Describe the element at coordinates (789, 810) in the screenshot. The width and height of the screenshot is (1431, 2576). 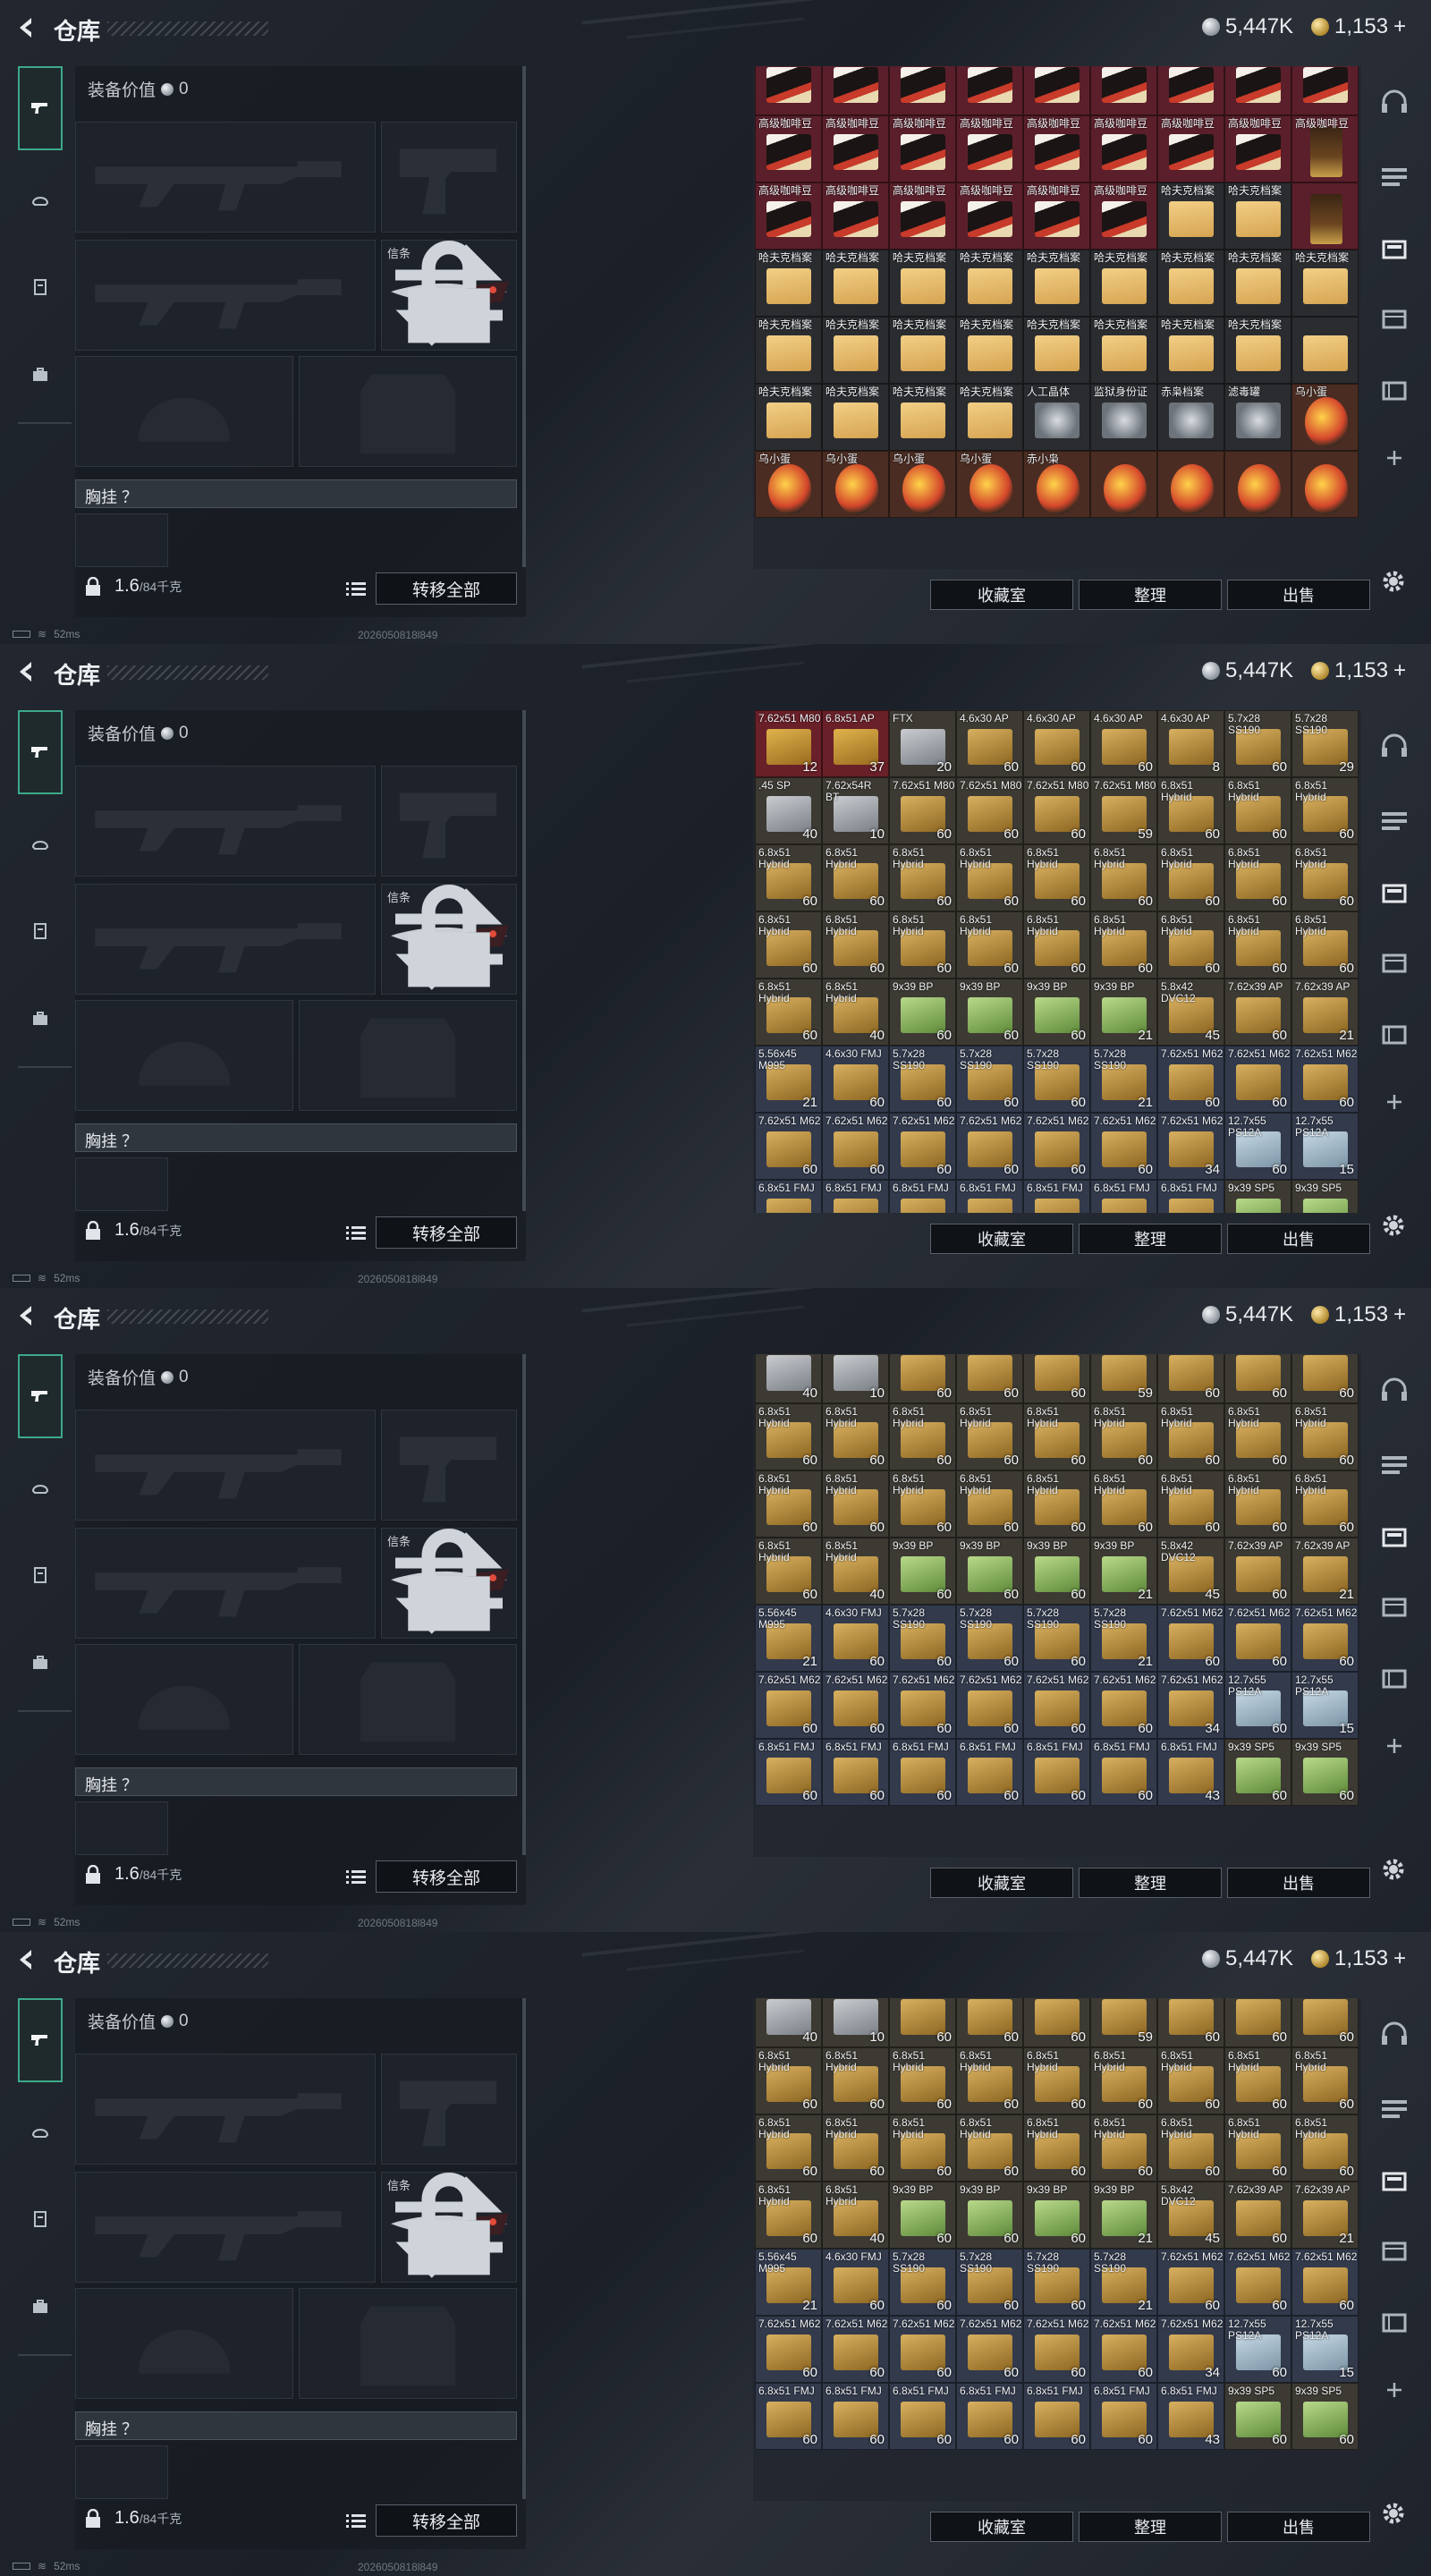
I see `storage-item: .45 SP 40` at that location.